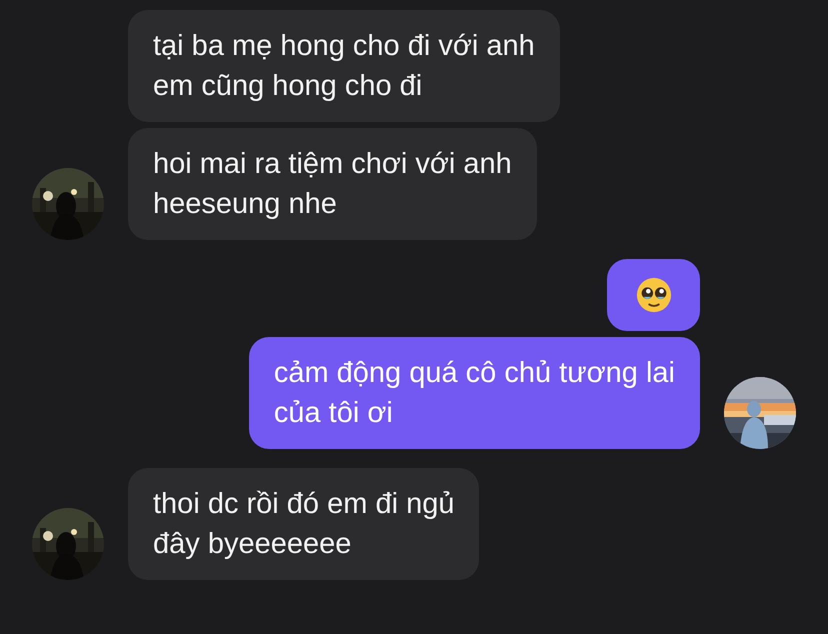 This screenshot has width=828, height=634. Describe the element at coordinates (653, 295) in the screenshot. I see `pleading-face-icon` at that location.